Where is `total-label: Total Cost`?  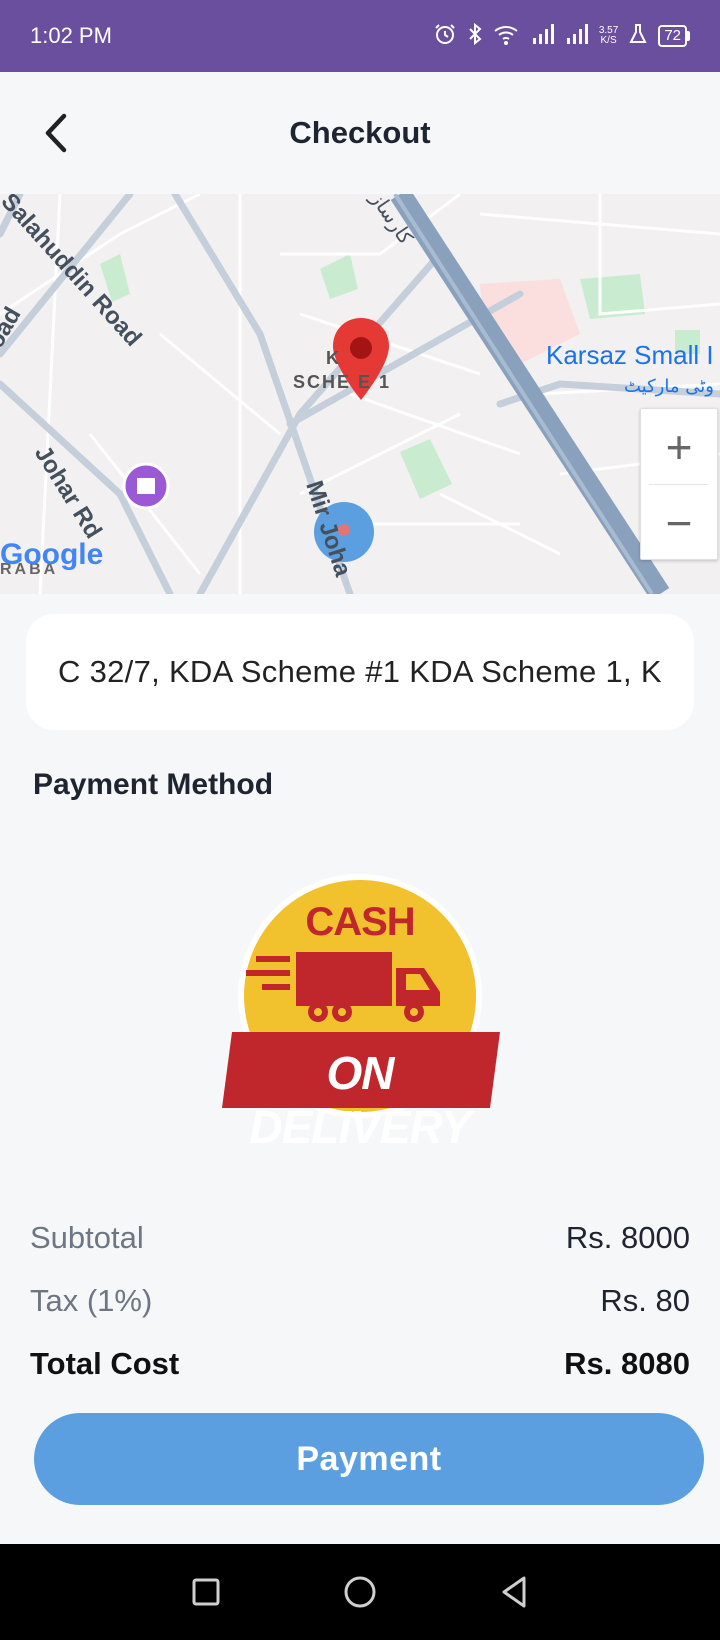
total-label: Total Cost is located at coordinates (105, 1363).